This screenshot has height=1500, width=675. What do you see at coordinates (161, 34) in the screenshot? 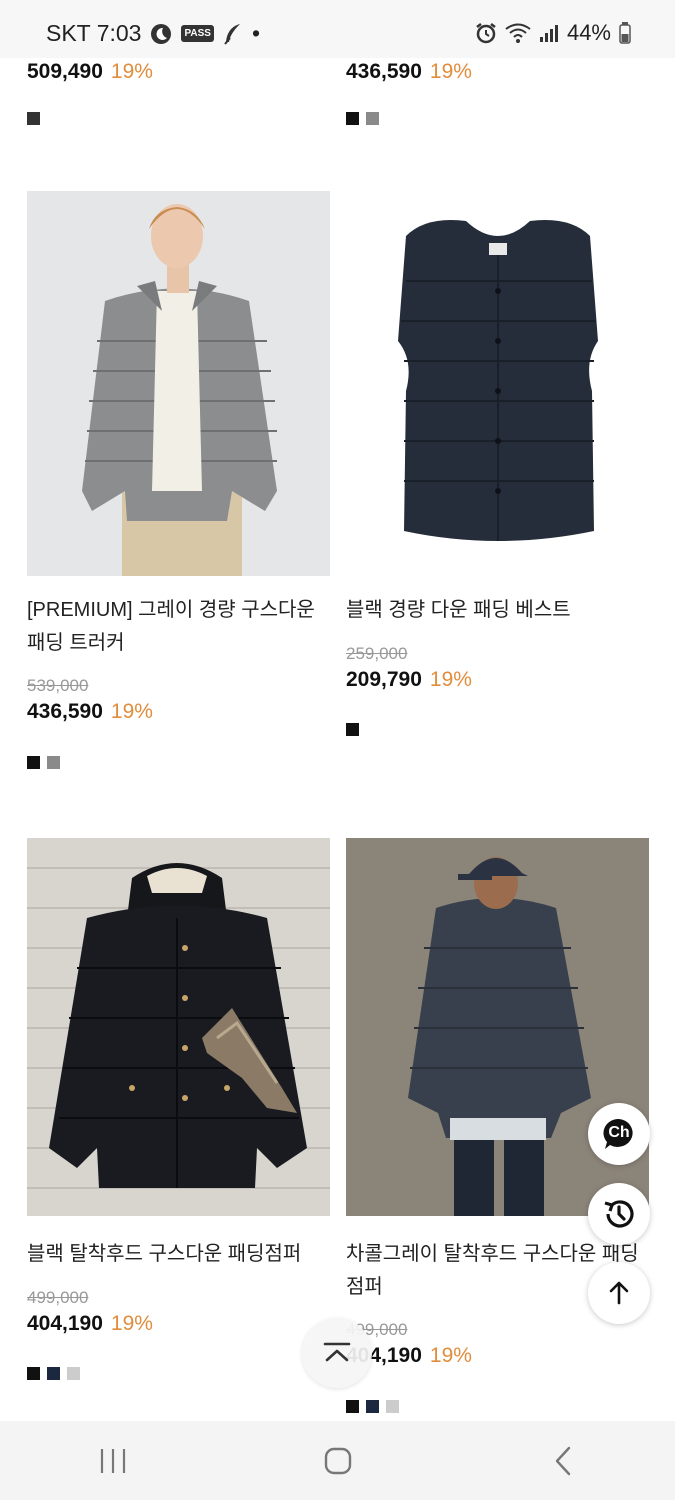
I see `do-not-disturb-icon` at bounding box center [161, 34].